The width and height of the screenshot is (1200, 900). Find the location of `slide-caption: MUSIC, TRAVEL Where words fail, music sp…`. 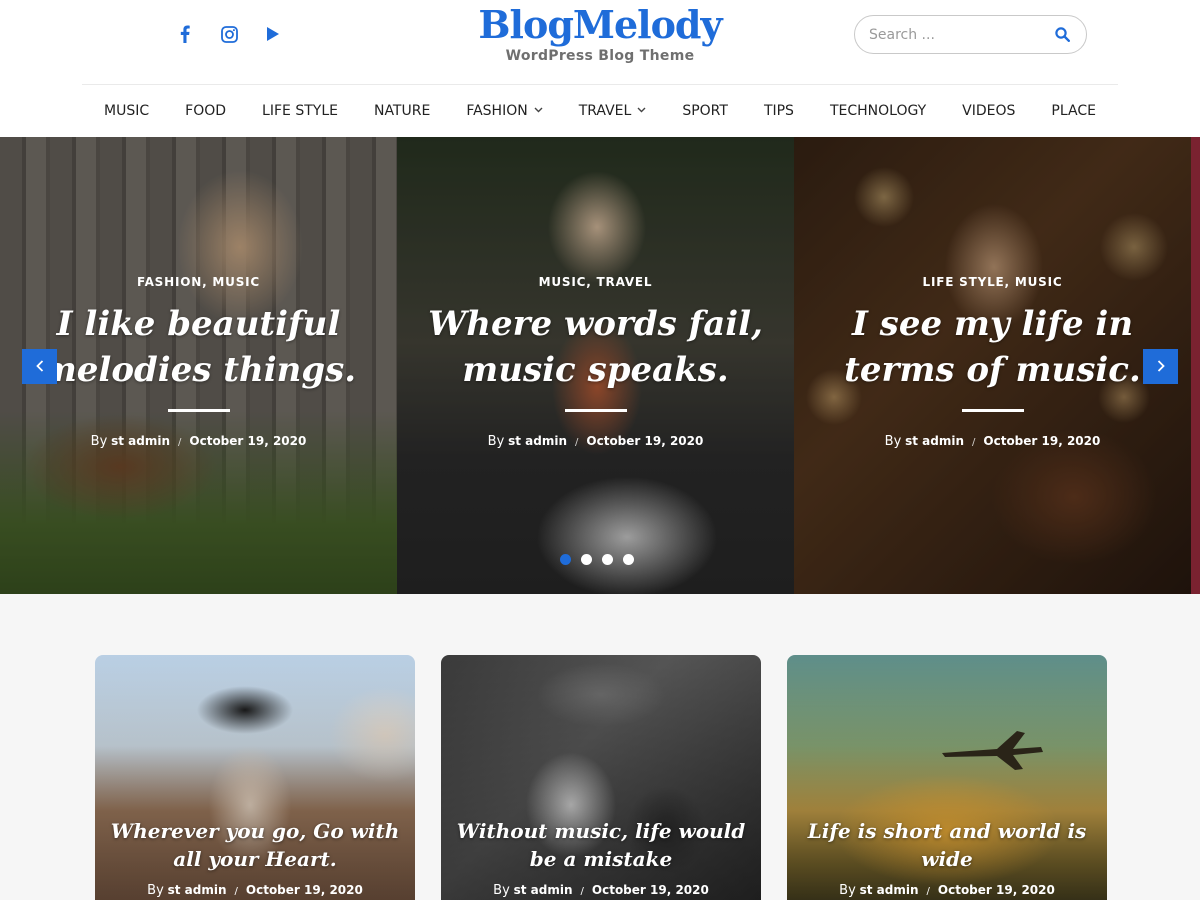

slide-caption: MUSIC, TRAVEL Where words fail, music sp… is located at coordinates (595, 362).